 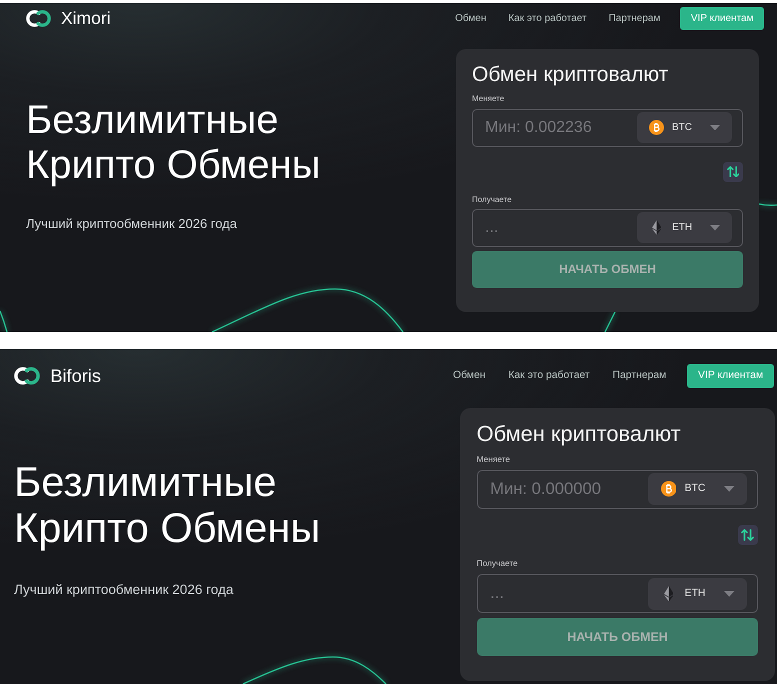 What do you see at coordinates (617, 490) in the screenshot?
I see `amount-field: Мин: 0.000000 BTC` at bounding box center [617, 490].